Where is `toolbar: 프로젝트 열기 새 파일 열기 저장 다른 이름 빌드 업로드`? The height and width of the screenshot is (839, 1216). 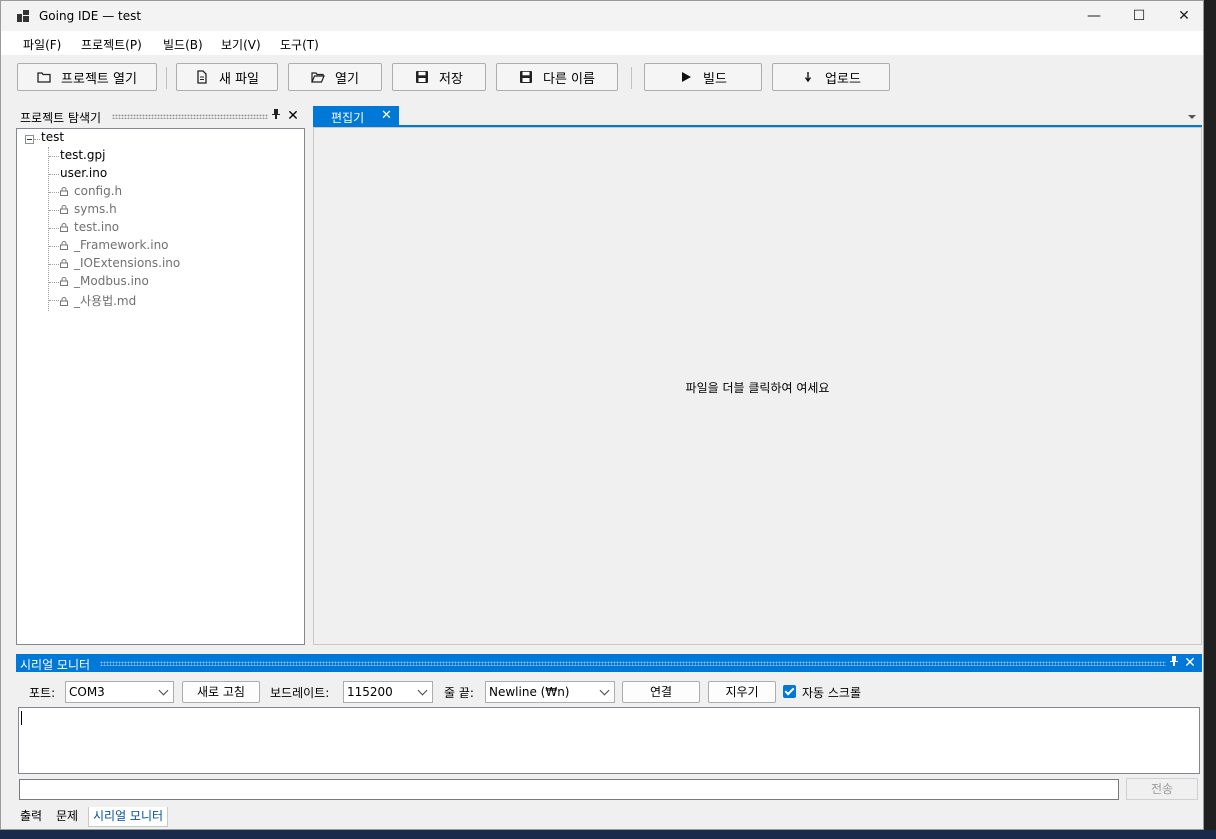 toolbar: 프로젝트 열기 새 파일 열기 저장 다른 이름 빌드 업로드 is located at coordinates (602, 78).